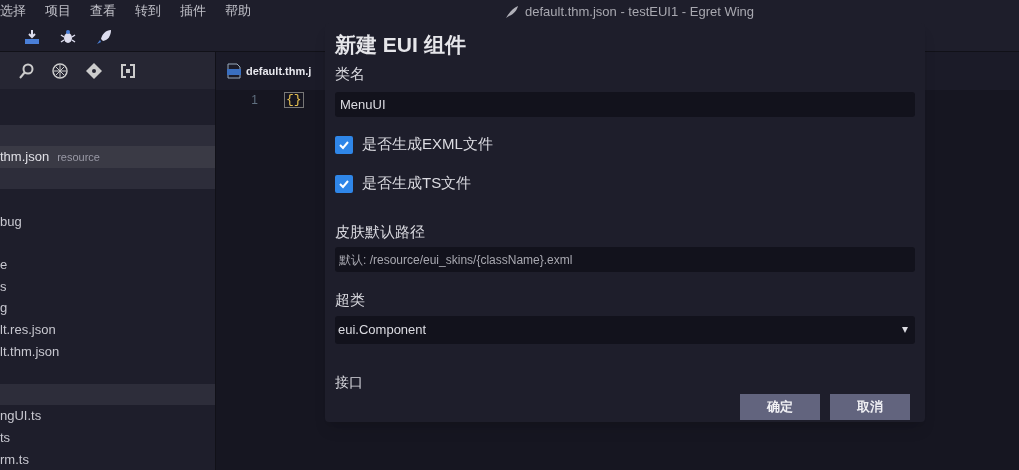 Image resolution: width=1019 pixels, height=470 pixels. What do you see at coordinates (5, 437) in the screenshot?
I see `file-name: ts` at bounding box center [5, 437].